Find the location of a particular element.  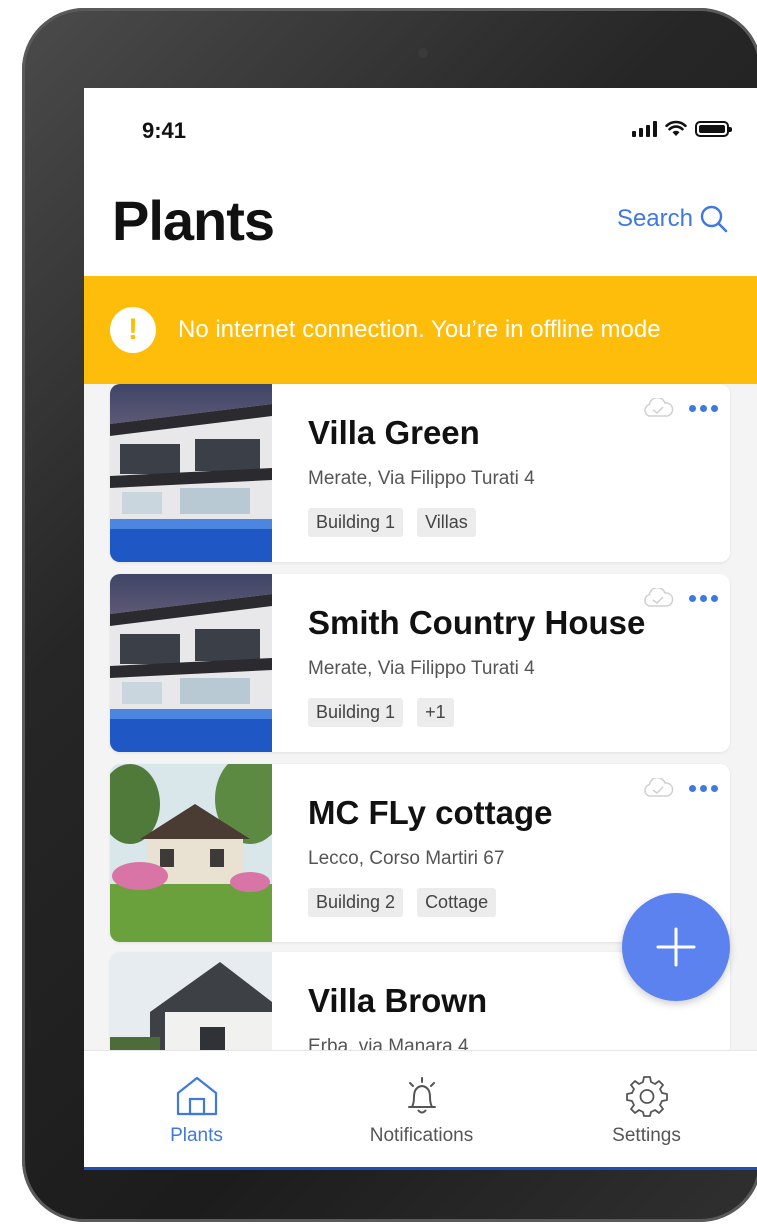

nav-item-settings: Settings is located at coordinates (647, 1111).